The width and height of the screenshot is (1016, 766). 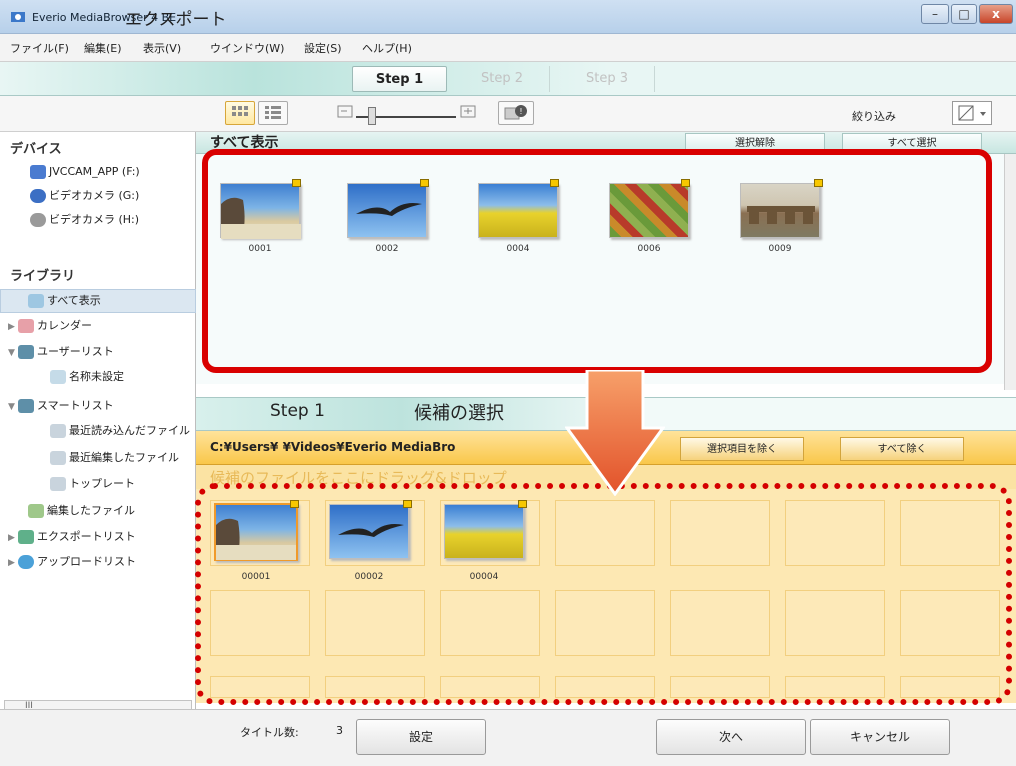 I want to click on step-label: Step 1, so click(x=297, y=411).